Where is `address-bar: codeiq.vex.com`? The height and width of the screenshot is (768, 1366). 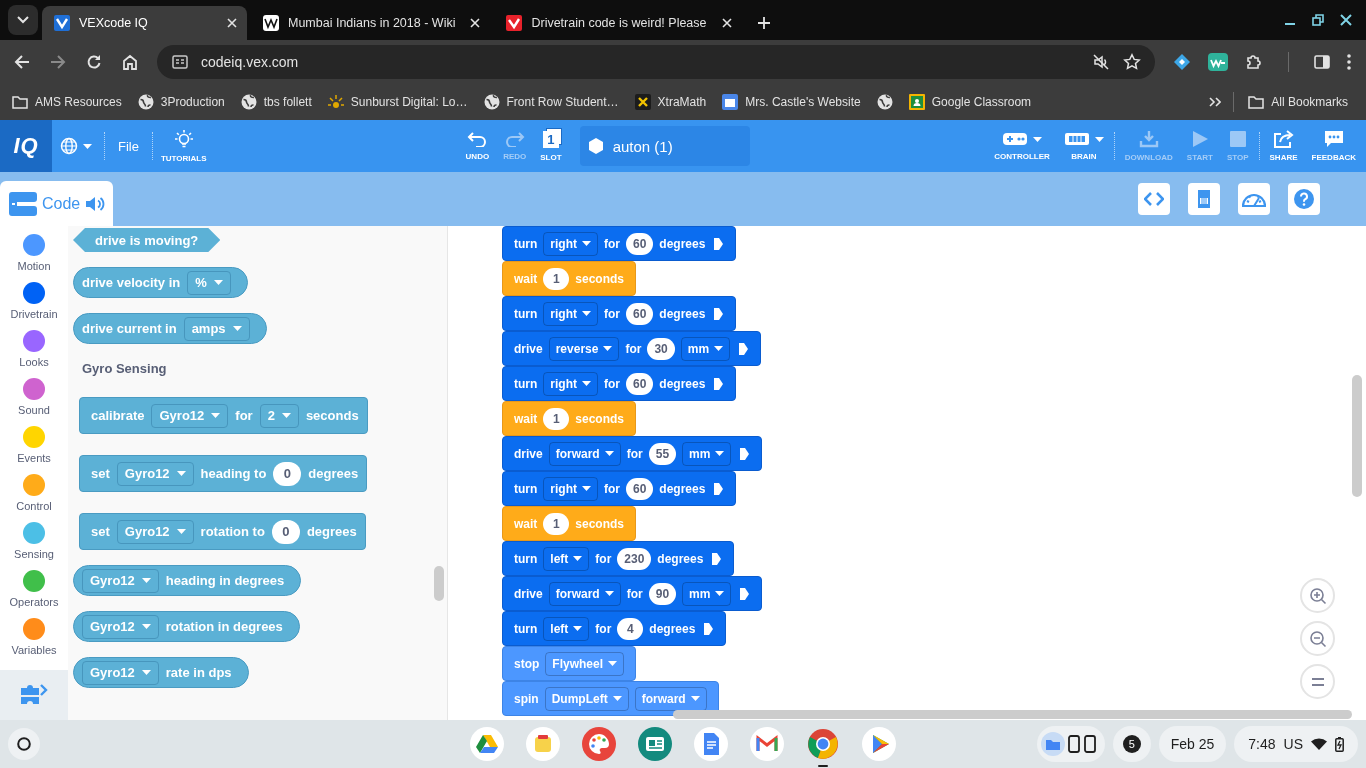
address-bar: codeiq.vex.com is located at coordinates (656, 62).